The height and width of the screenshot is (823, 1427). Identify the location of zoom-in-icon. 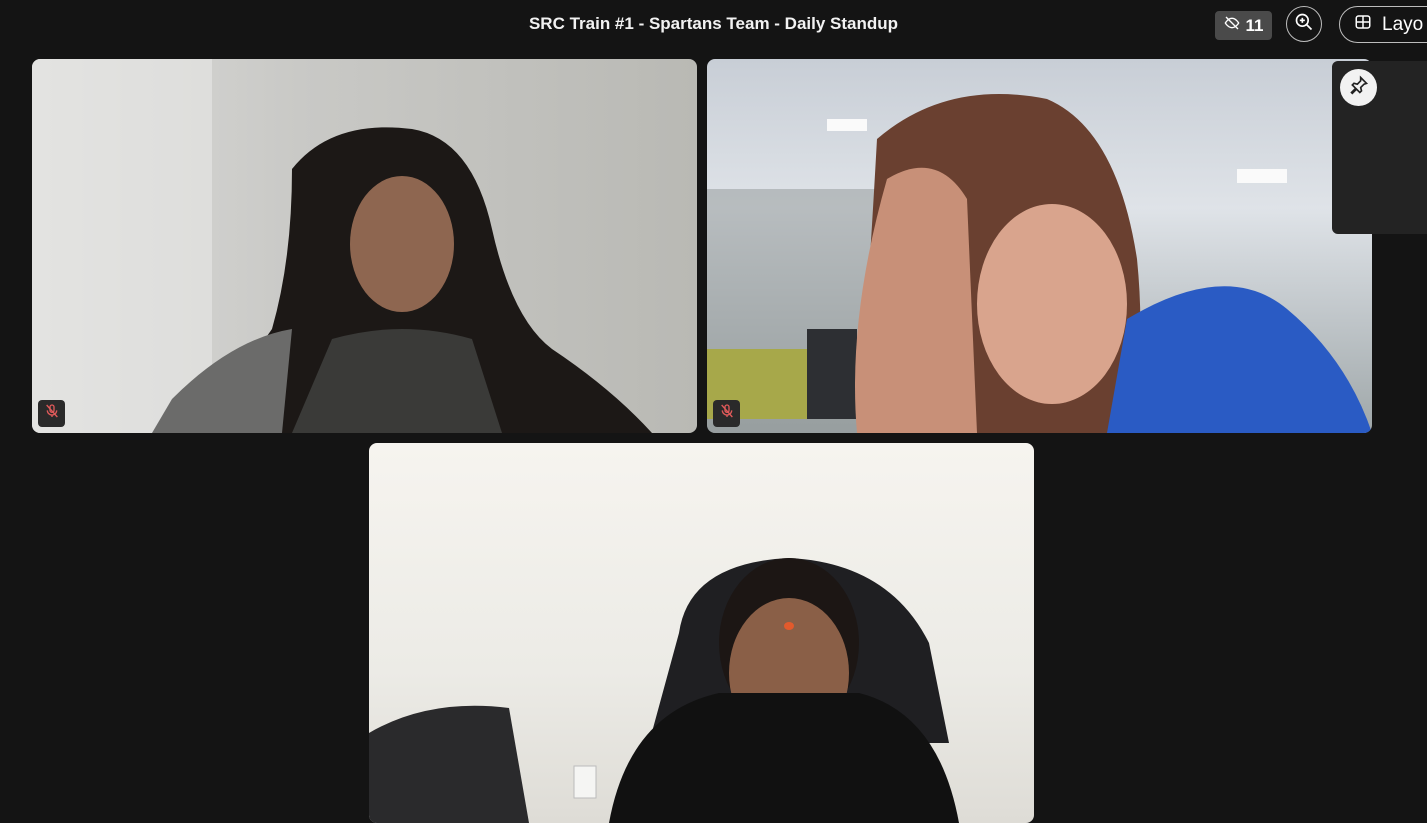
(1304, 24).